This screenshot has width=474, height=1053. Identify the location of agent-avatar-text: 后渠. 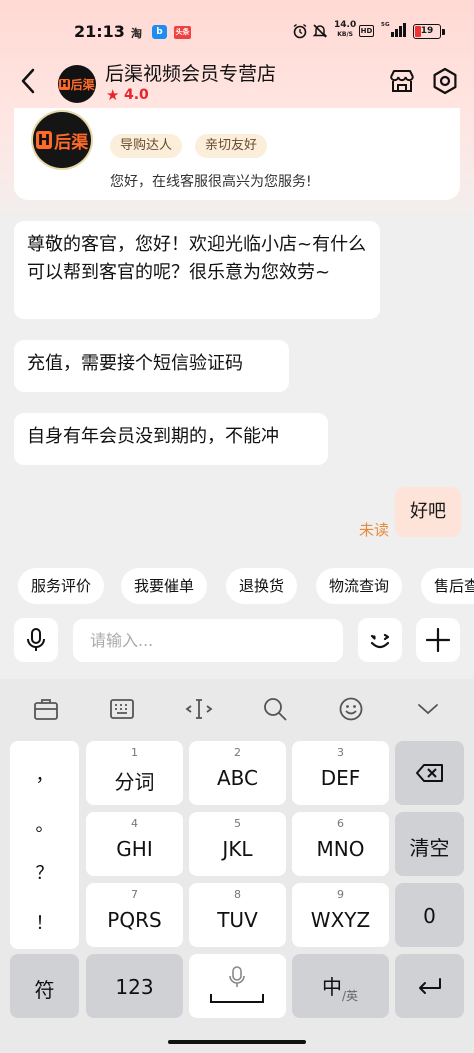
(71, 142).